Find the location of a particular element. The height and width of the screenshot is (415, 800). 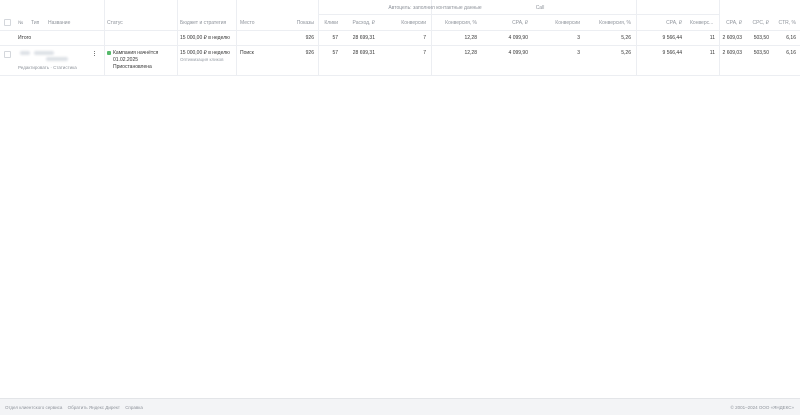

campaign-cpc: 503,50 is located at coordinates (761, 53).